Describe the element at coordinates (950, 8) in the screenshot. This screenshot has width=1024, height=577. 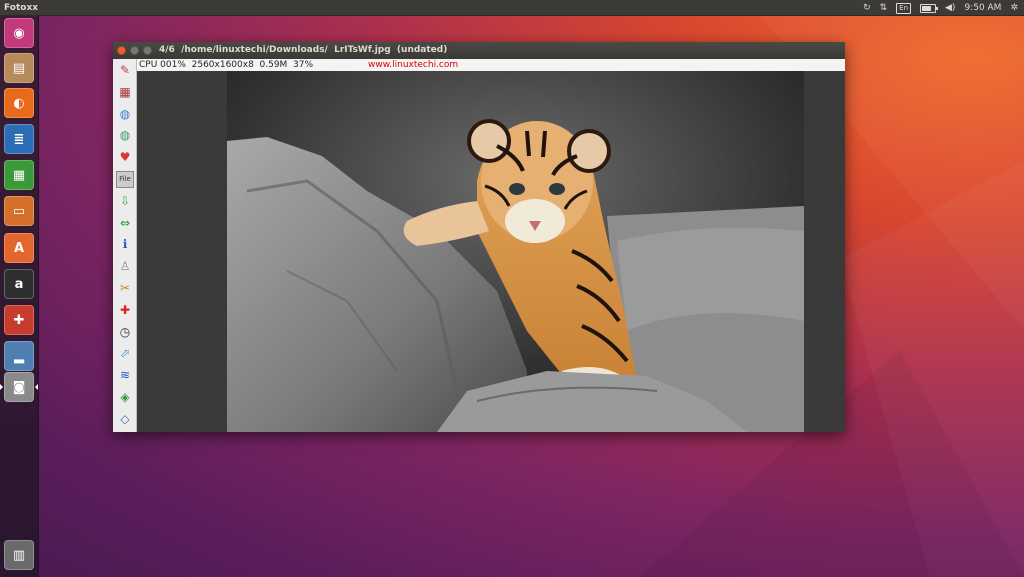
I see `volume-icon: ◀)` at that location.